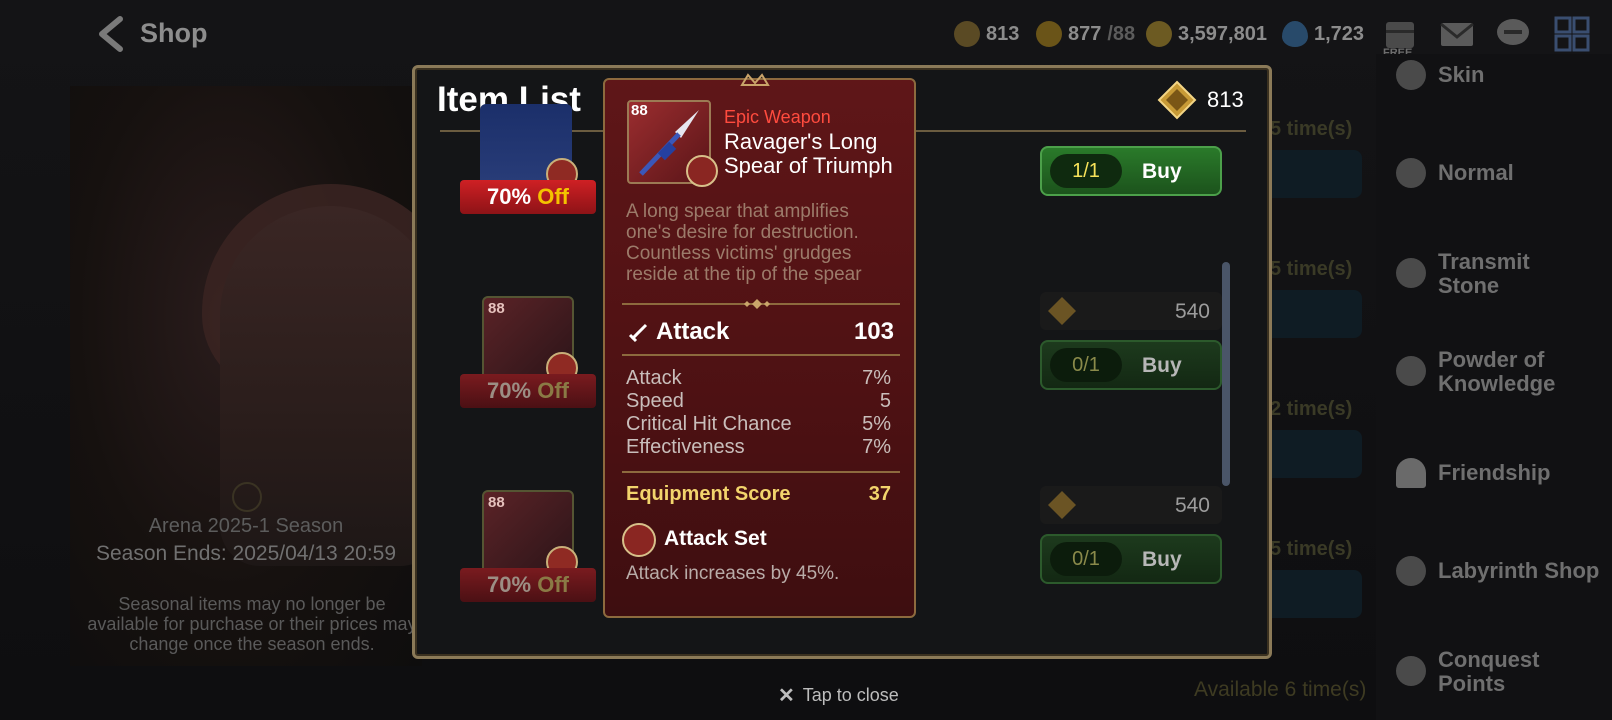  What do you see at coordinates (838, 695) in the screenshot?
I see `tap-to-close: ✕ Tap to close` at bounding box center [838, 695].